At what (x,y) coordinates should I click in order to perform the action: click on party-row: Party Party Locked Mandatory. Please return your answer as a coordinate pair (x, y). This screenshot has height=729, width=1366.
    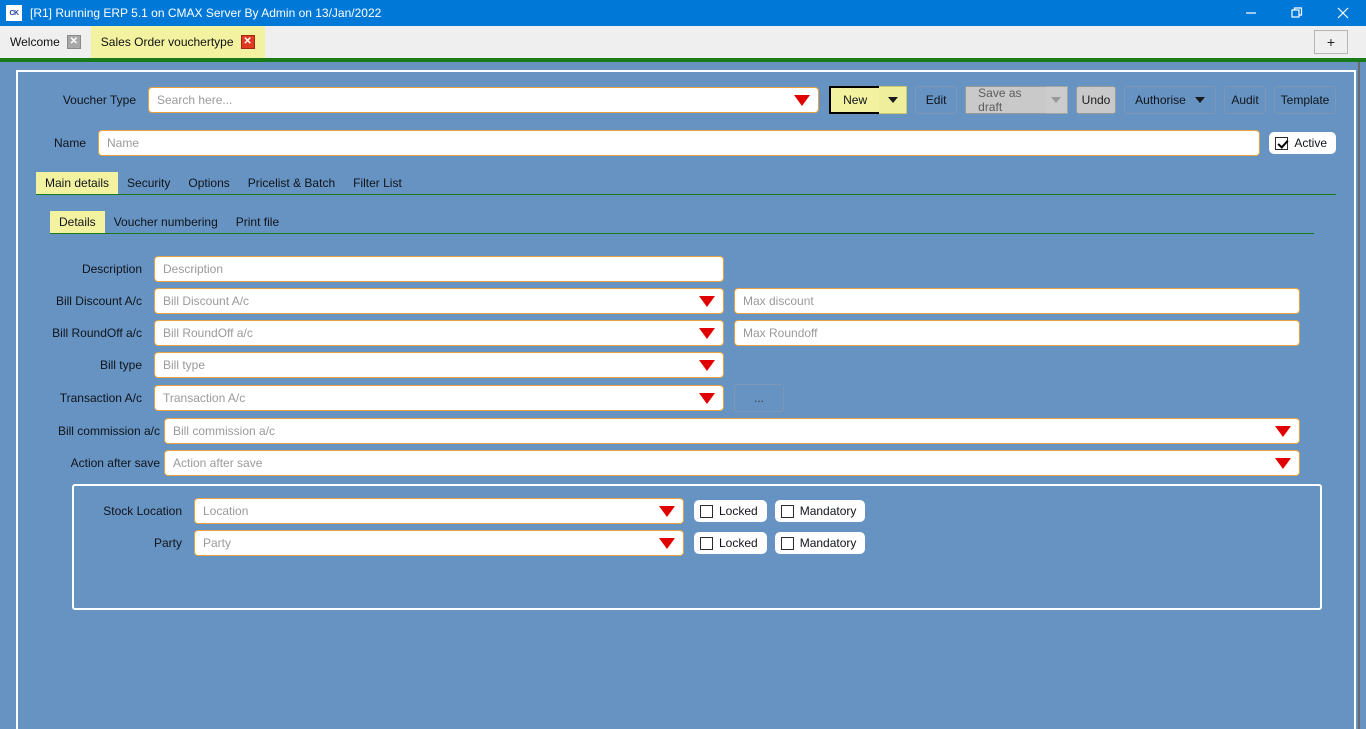
    Looking at the image, I should click on (697, 543).